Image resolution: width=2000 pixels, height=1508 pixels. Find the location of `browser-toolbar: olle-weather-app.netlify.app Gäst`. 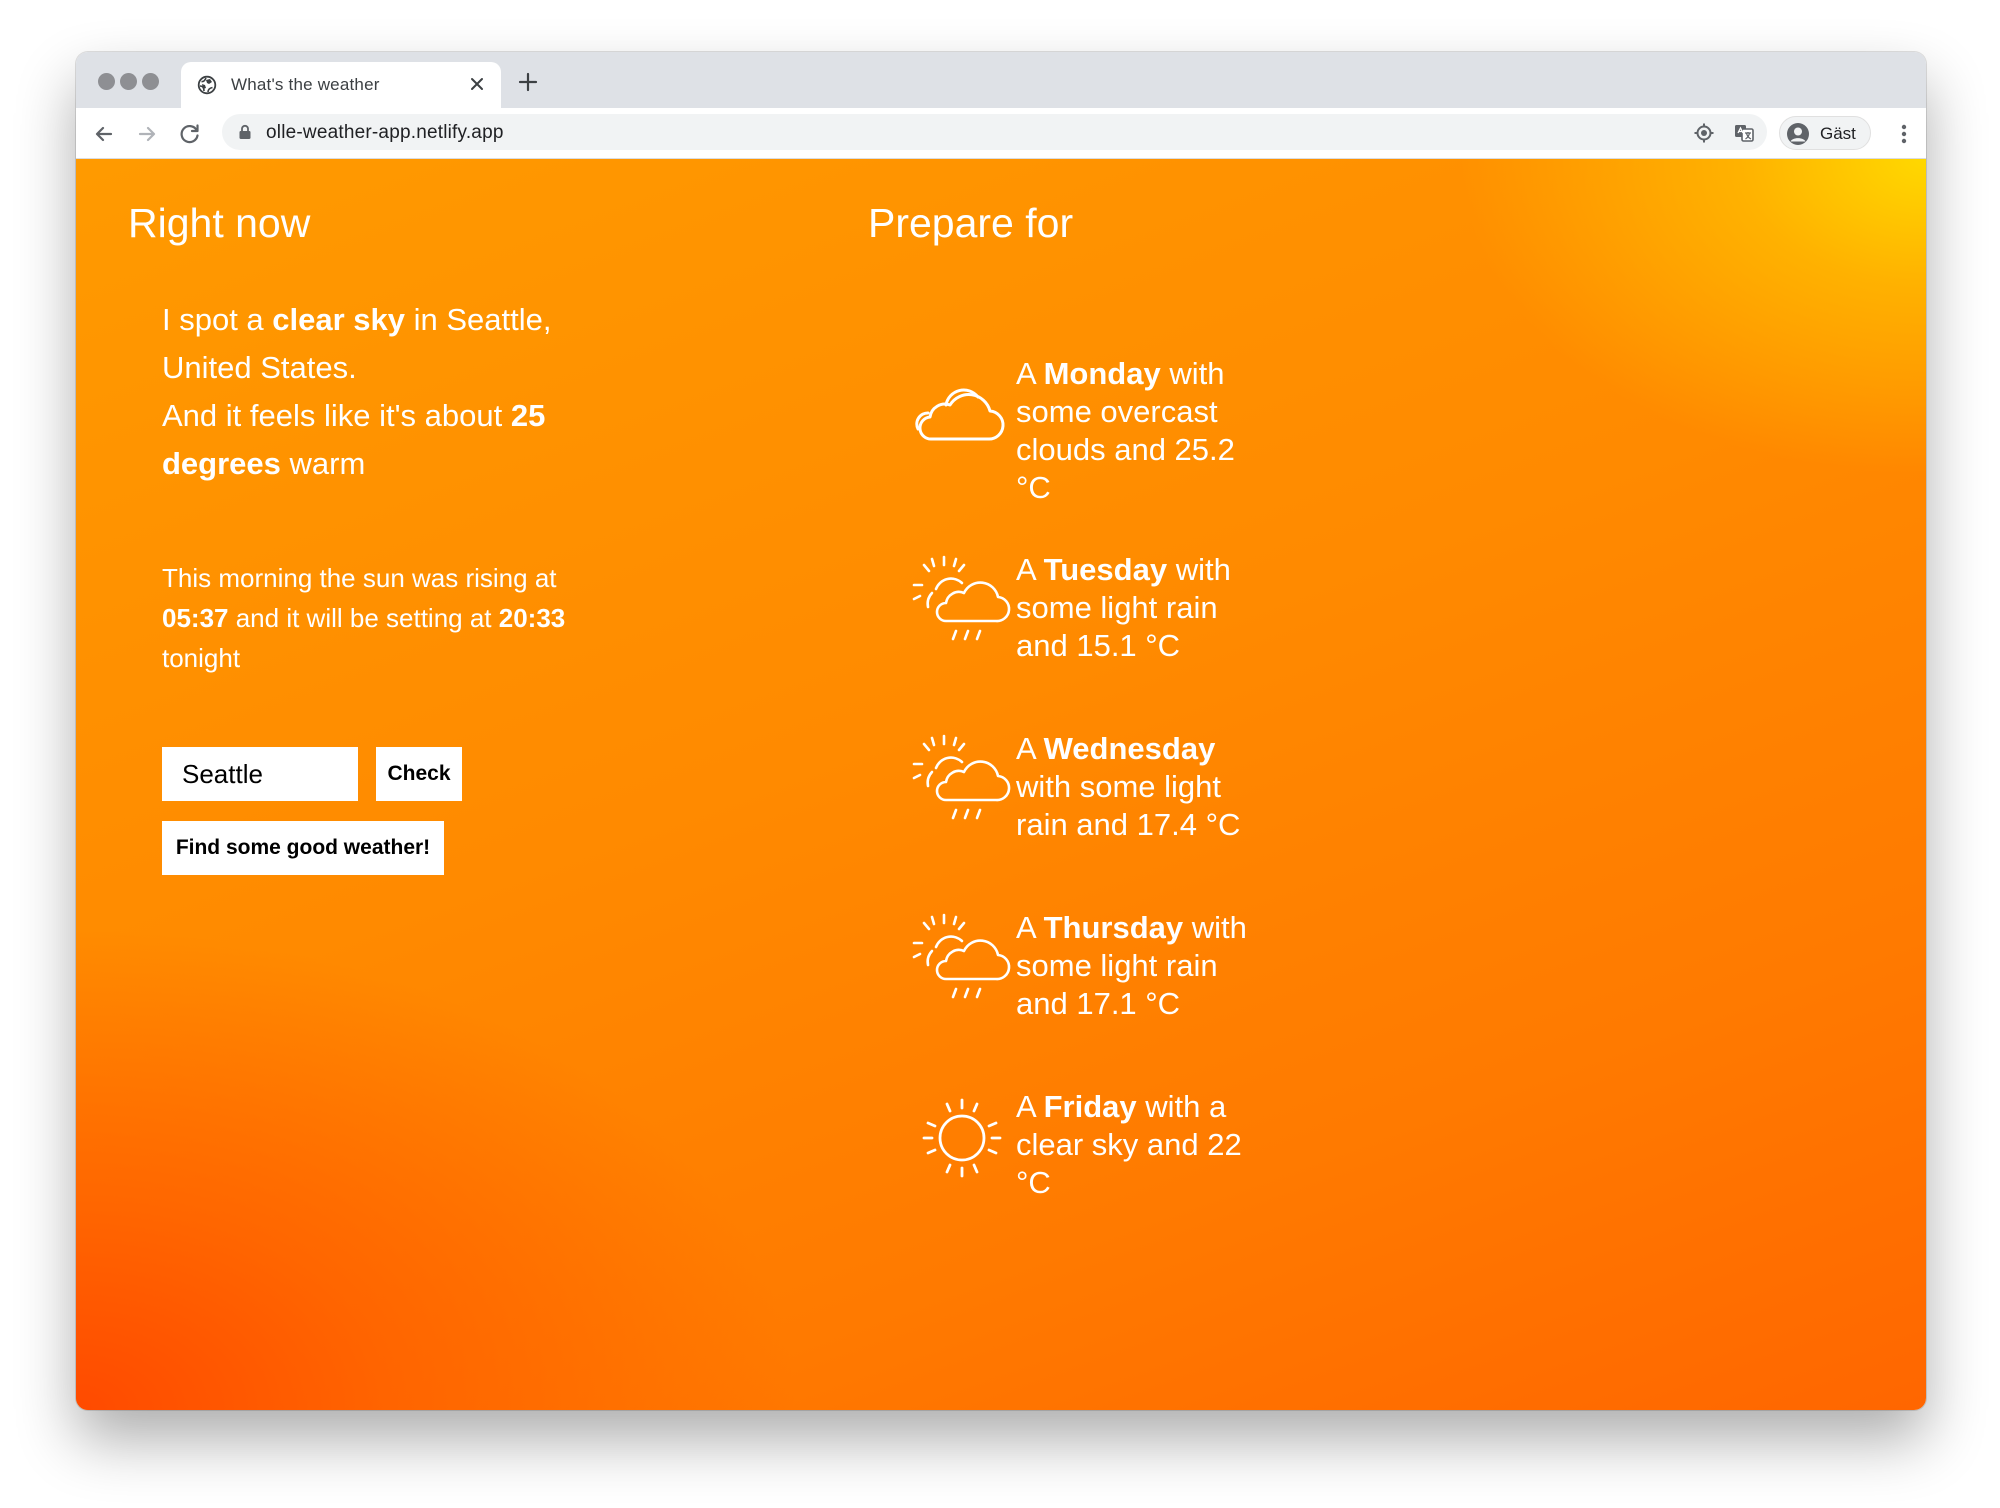

browser-toolbar: olle-weather-app.netlify.app Gäst is located at coordinates (1001, 133).